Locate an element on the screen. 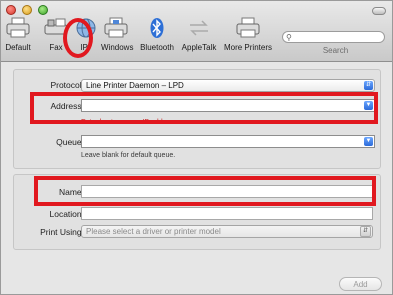 The image size is (393, 295). fax-icon is located at coordinates (56, 28).